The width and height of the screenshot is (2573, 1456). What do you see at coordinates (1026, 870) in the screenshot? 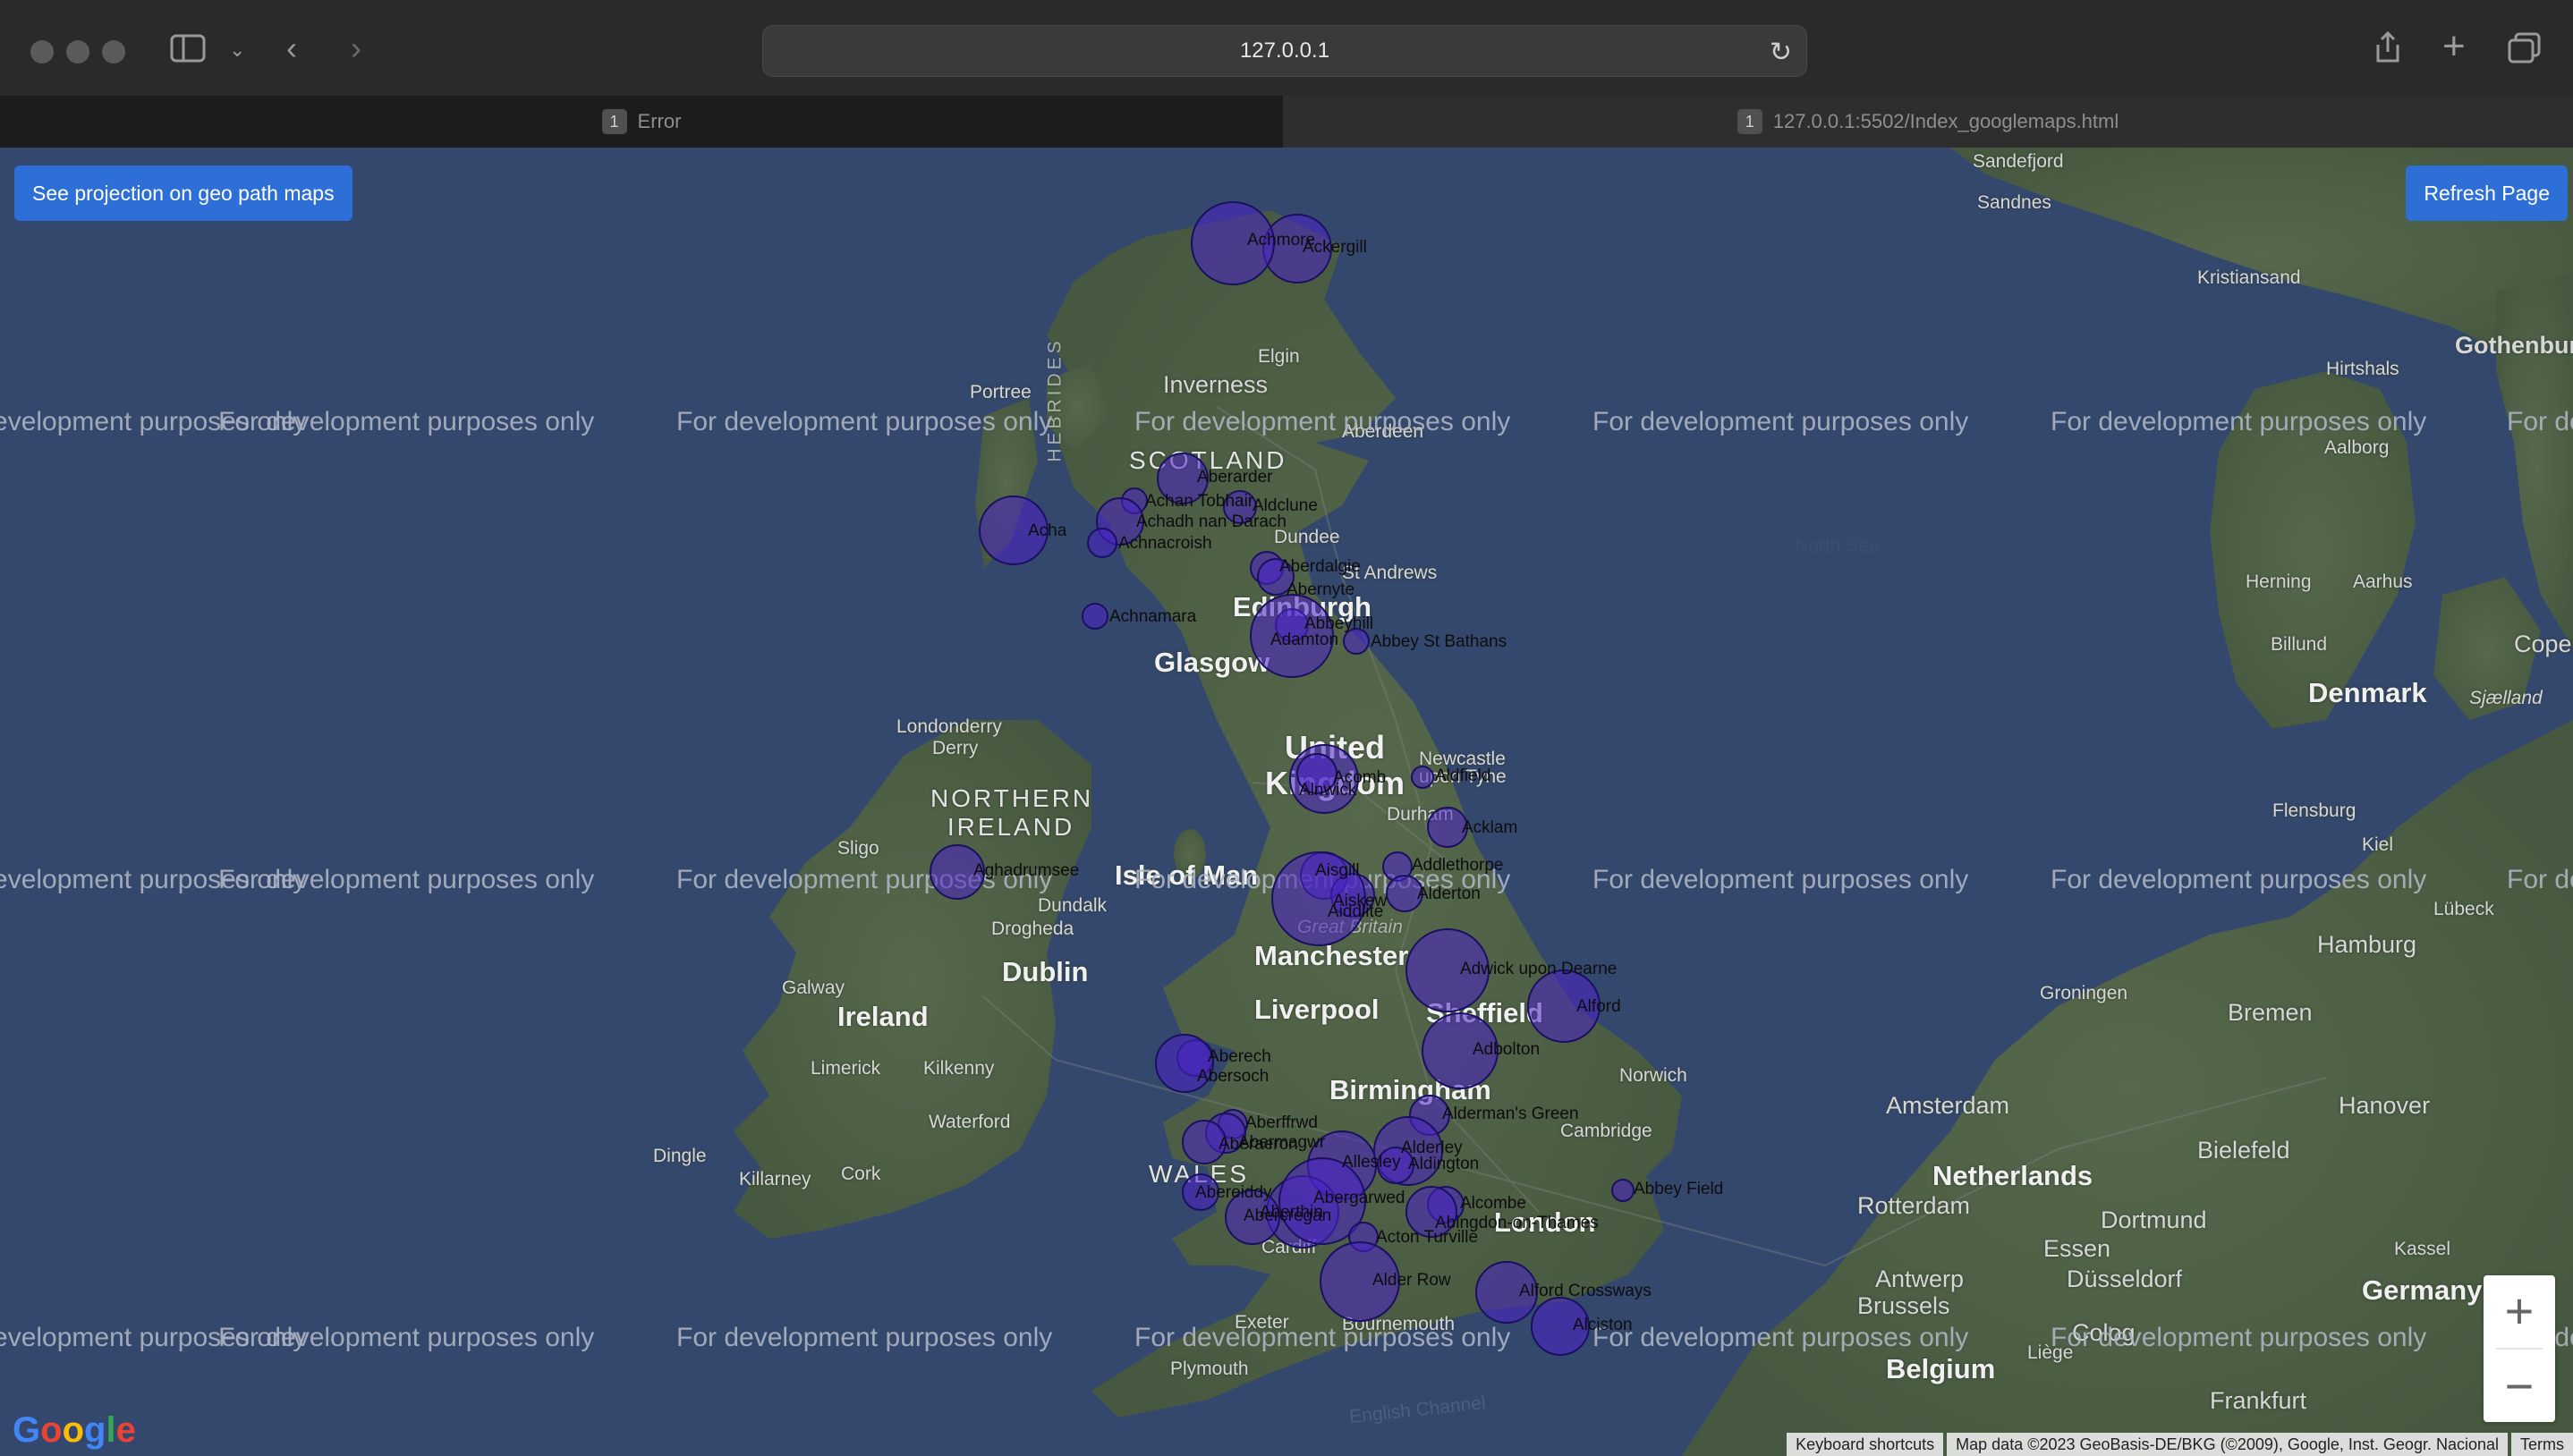
I see `map-marker-label: Aghadrumsee` at bounding box center [1026, 870].